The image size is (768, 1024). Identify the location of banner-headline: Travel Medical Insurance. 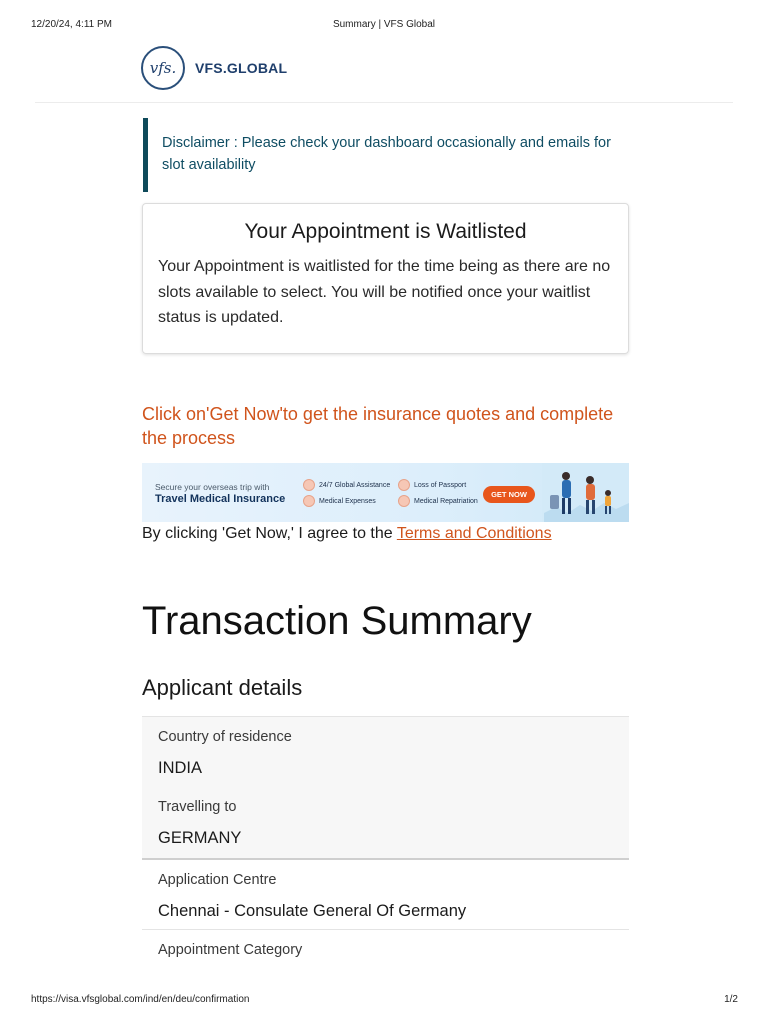
(220, 499).